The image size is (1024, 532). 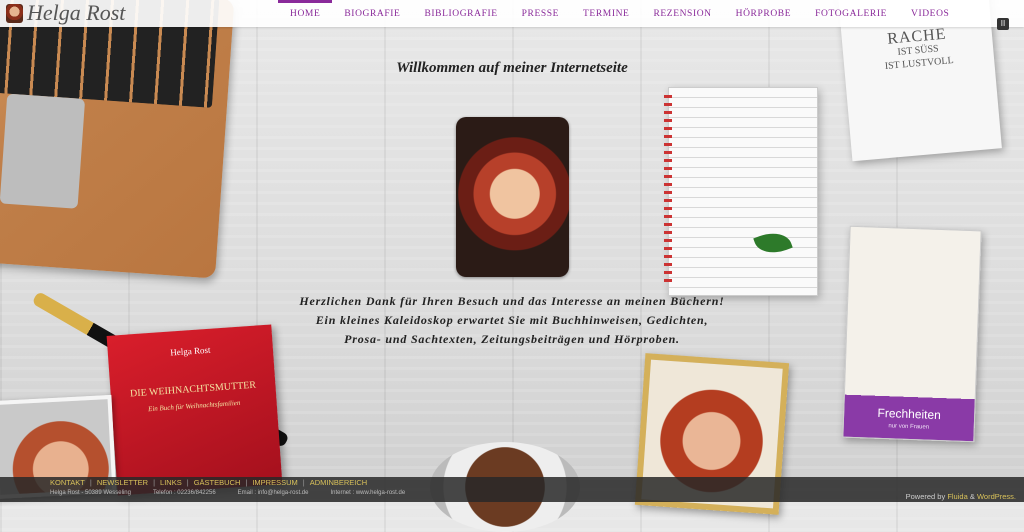 What do you see at coordinates (274, 482) in the screenshot?
I see `footer-link-impressum: IMPRESSUM` at bounding box center [274, 482].